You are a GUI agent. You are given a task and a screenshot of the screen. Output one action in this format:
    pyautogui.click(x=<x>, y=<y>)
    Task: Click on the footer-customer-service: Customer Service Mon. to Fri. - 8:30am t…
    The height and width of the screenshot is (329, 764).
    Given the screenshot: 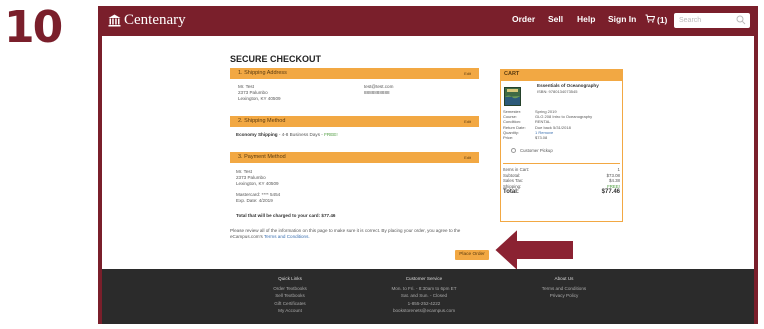 What is the action you would take?
    pyautogui.click(x=424, y=294)
    